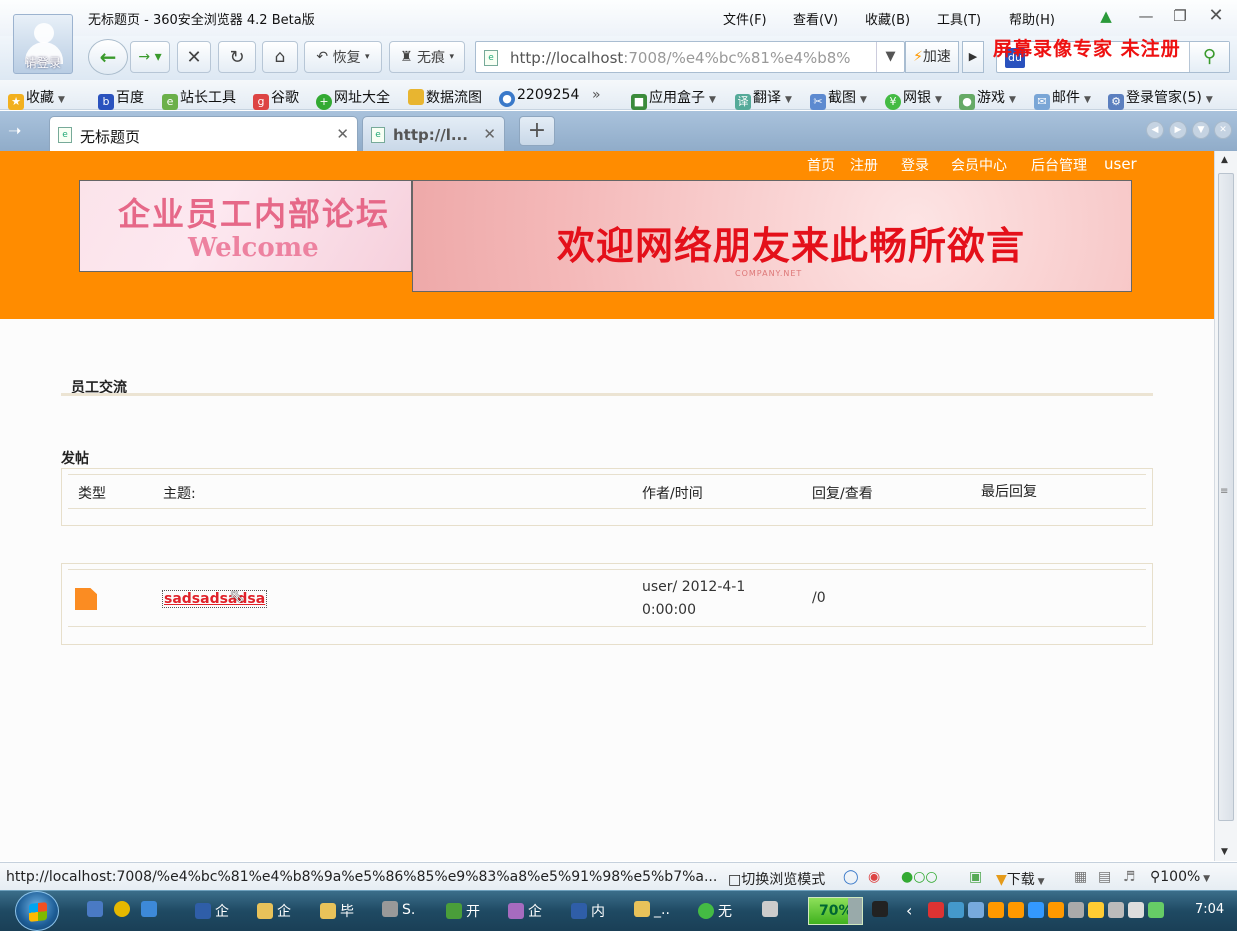 The image size is (1237, 931). What do you see at coordinates (874, 877) in the screenshot?
I see `security-icon: ◉` at bounding box center [874, 877].